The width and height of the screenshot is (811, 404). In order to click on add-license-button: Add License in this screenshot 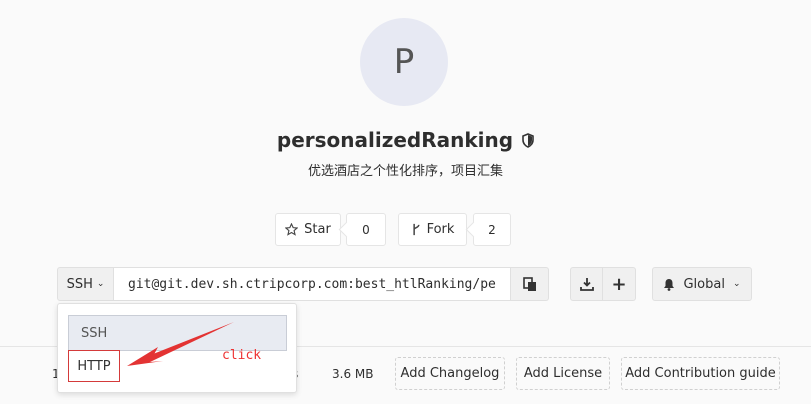, I will do `click(563, 373)`.